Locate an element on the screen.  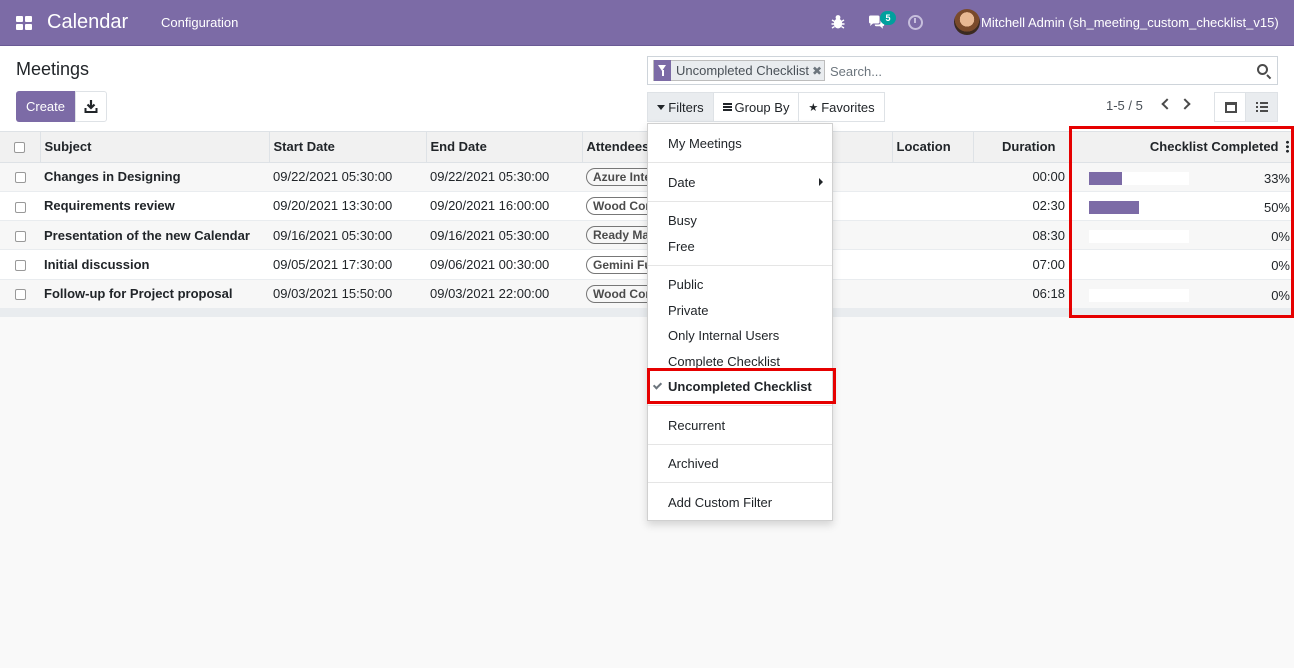
search-facet: Uncompleted Checklist ✖ is located at coordinates (739, 70).